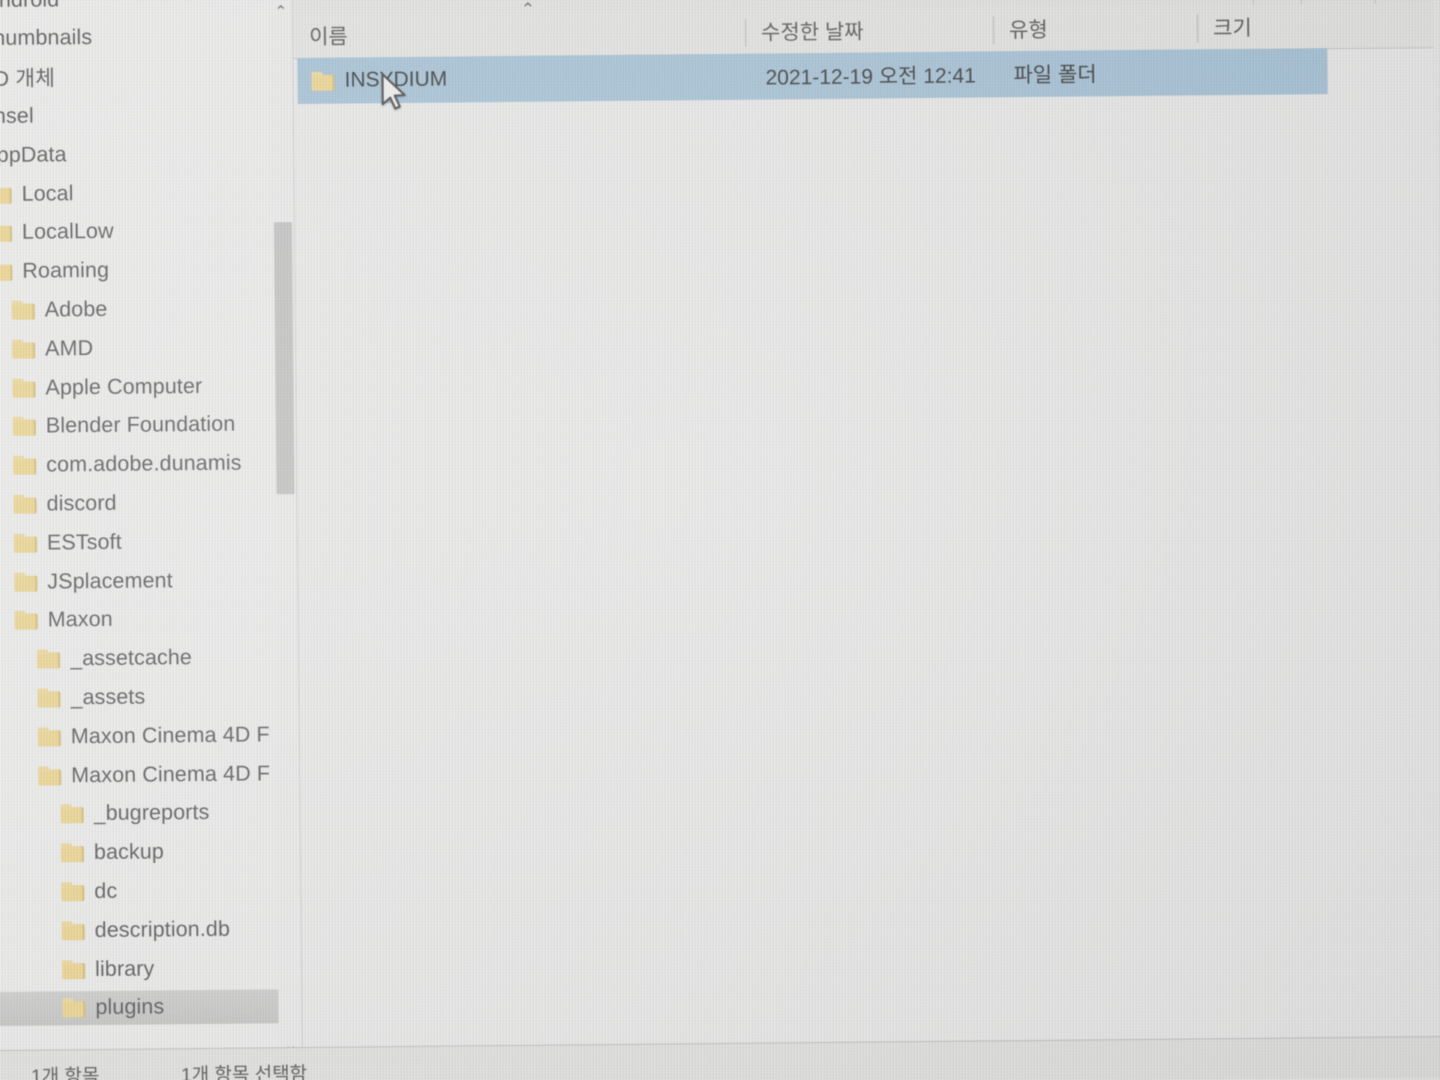 The image size is (1440, 1080). I want to click on mouse-cursor-icon, so click(393, 91).